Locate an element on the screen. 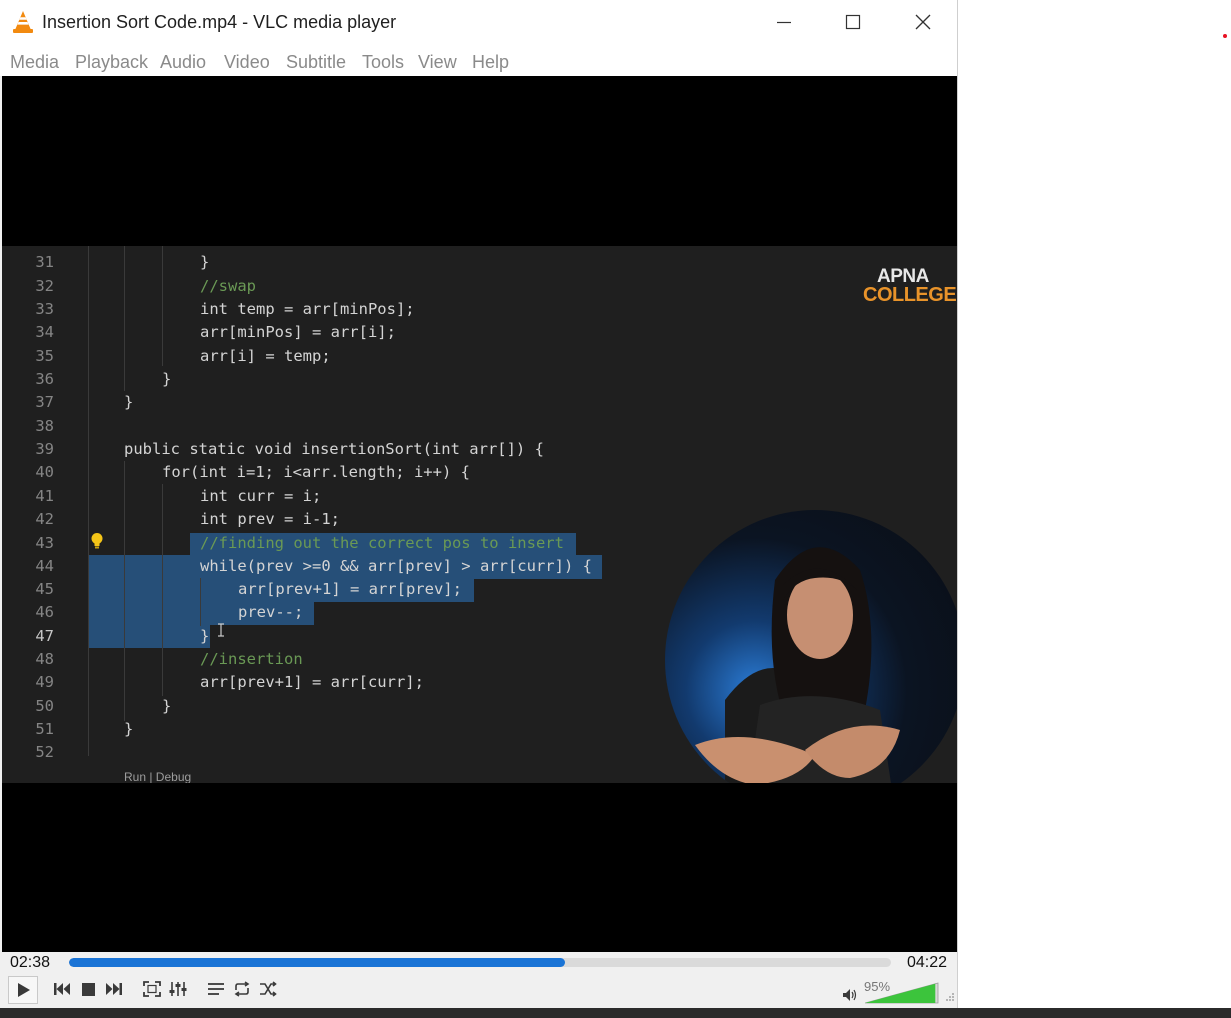  play-icon is located at coordinates (24, 990).